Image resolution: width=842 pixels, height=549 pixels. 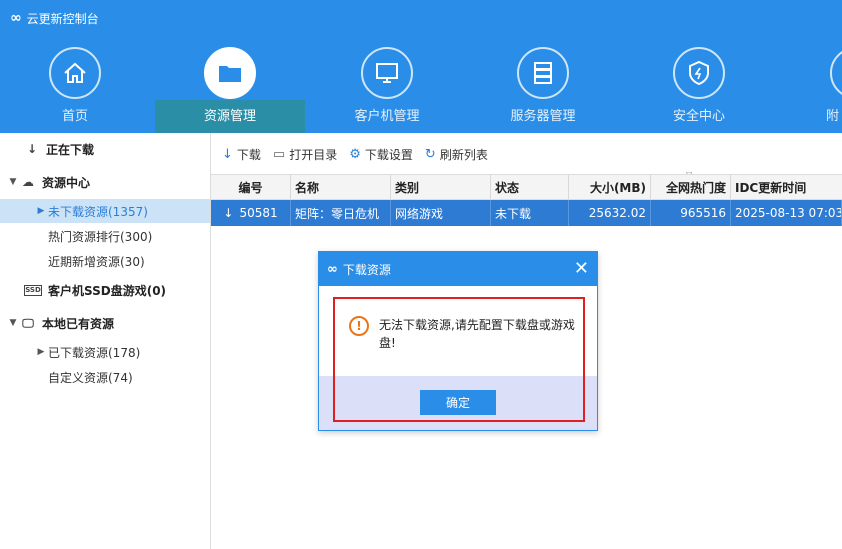 What do you see at coordinates (90, 377) in the screenshot?
I see `sidebar-custom-label: 自定义资源(74)` at bounding box center [90, 377].